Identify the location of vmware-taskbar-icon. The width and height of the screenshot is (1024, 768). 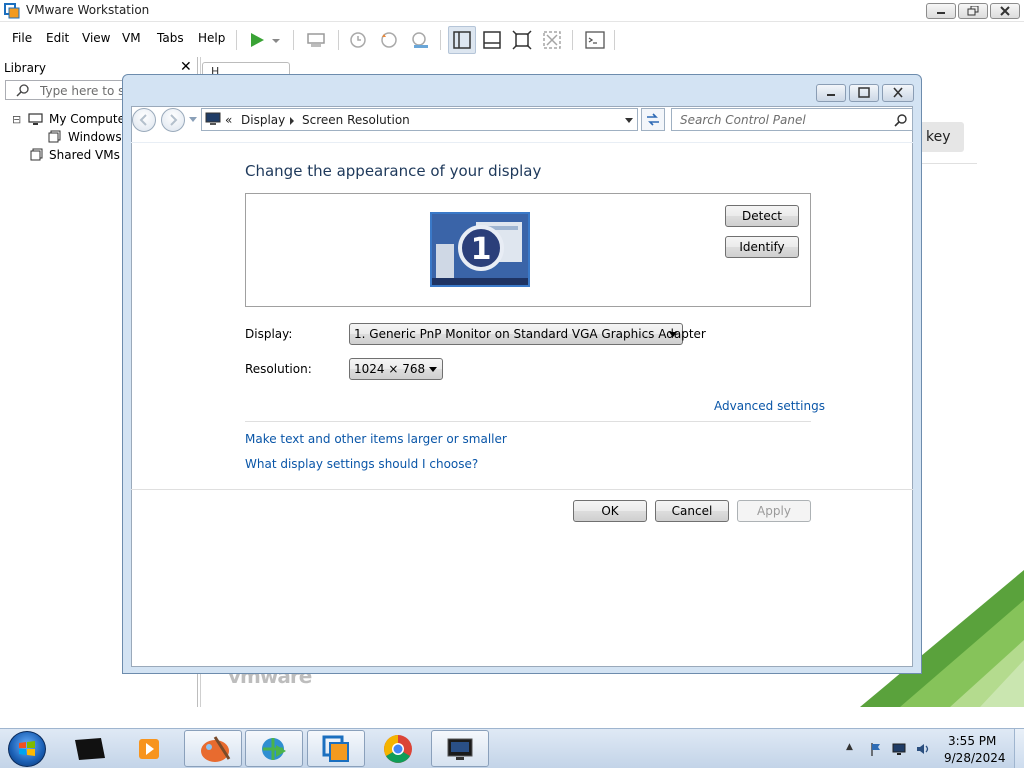
(335, 748).